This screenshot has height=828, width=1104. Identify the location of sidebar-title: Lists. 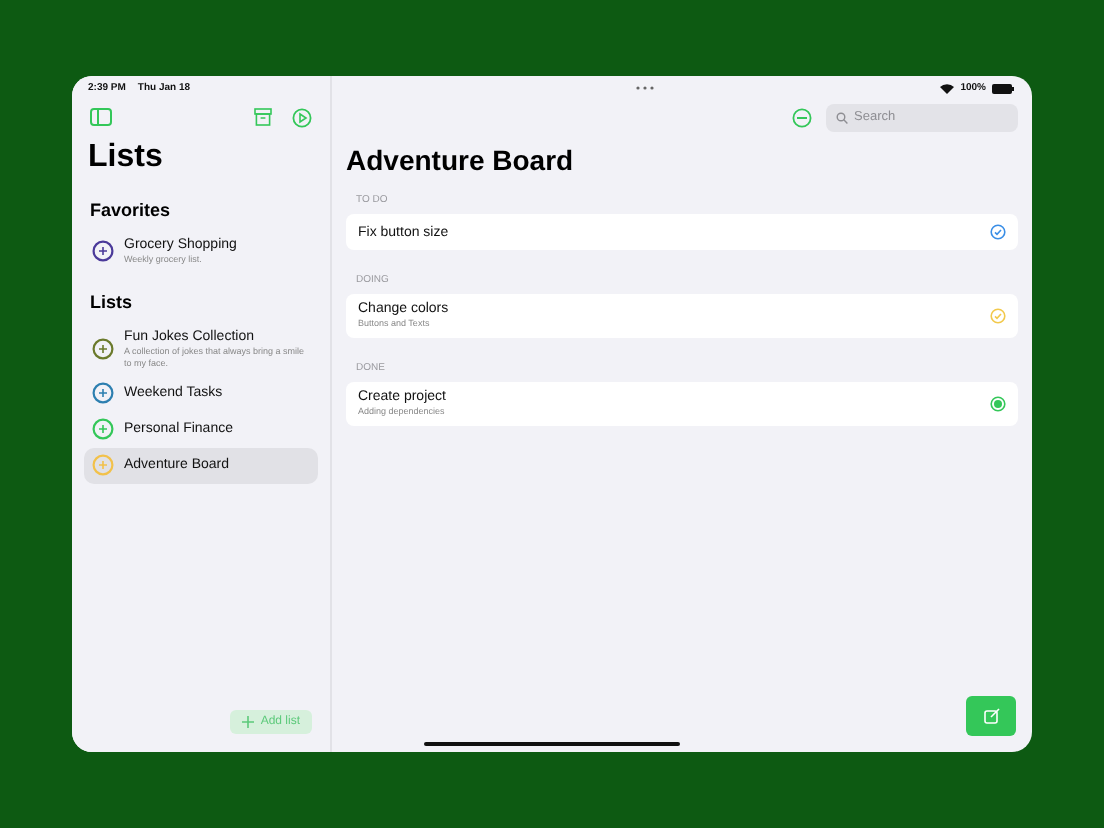
(126, 158).